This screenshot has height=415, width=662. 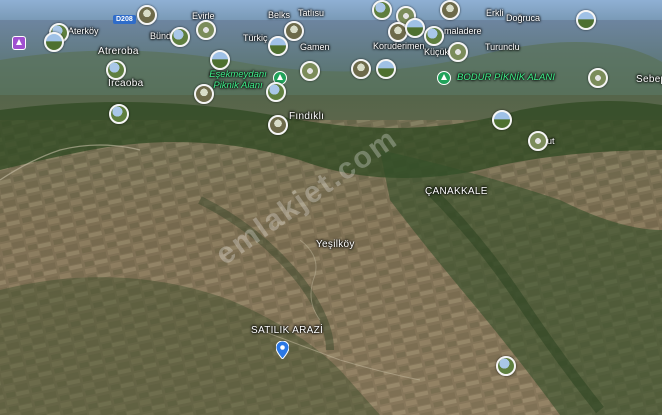 What do you see at coordinates (335, 245) in the screenshot?
I see `place-label-yesilkoy: Yeşilköy` at bounding box center [335, 245].